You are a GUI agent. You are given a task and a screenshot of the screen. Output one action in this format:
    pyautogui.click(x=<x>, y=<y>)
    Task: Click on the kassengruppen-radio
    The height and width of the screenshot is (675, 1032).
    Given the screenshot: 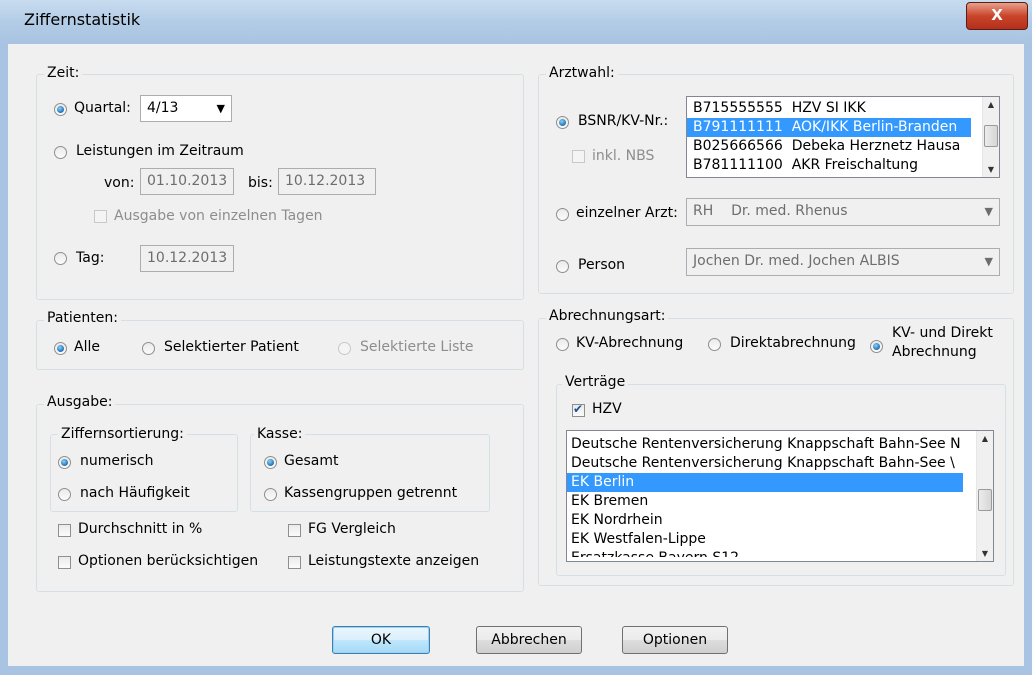 What is the action you would take?
    pyautogui.click(x=270, y=494)
    